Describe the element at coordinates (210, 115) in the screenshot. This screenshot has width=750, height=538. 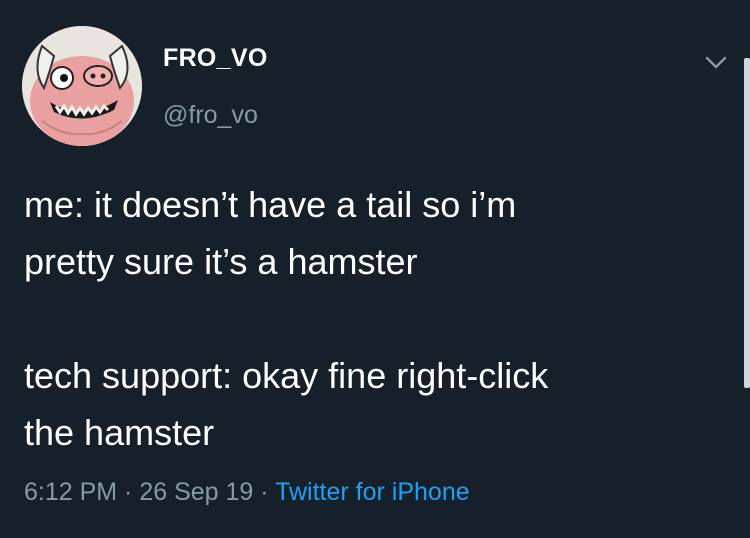
I see `user-handle: @fro_vo` at that location.